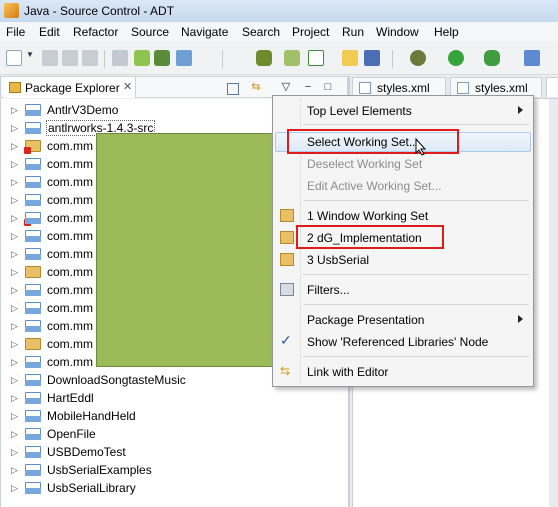 This screenshot has height=507, width=558. I want to click on menu-item-label: Deselect Working Set, so click(365, 164).